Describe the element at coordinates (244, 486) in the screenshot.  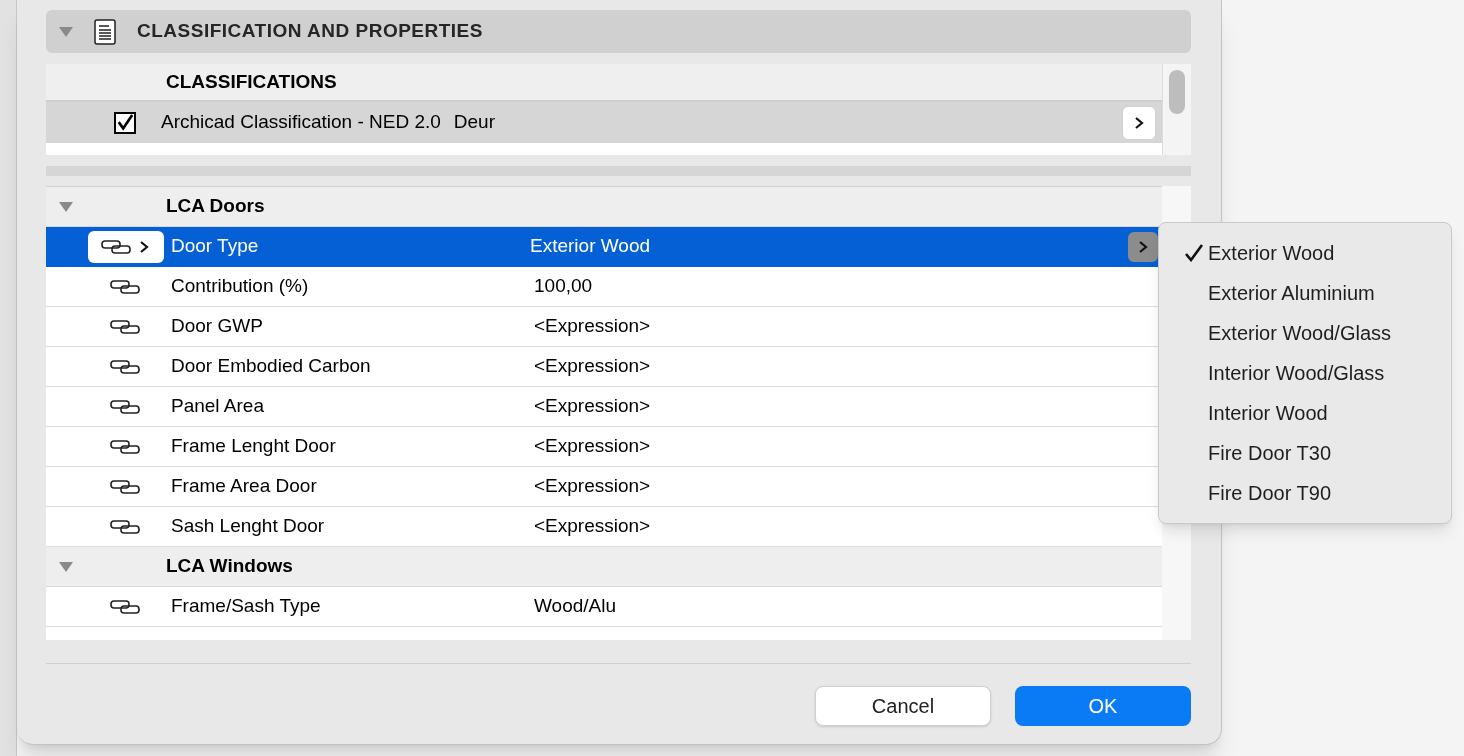
I see `property-name: Frame Area Door` at that location.